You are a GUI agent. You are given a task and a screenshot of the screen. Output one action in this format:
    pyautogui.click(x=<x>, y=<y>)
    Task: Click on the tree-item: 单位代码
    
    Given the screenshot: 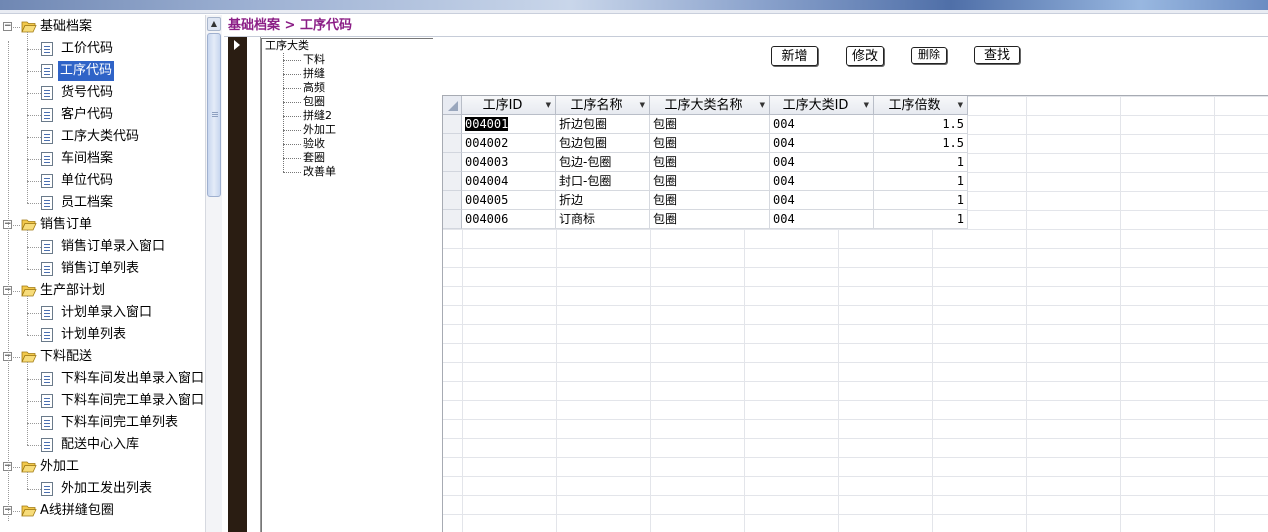 What is the action you would take?
    pyautogui.click(x=87, y=181)
    